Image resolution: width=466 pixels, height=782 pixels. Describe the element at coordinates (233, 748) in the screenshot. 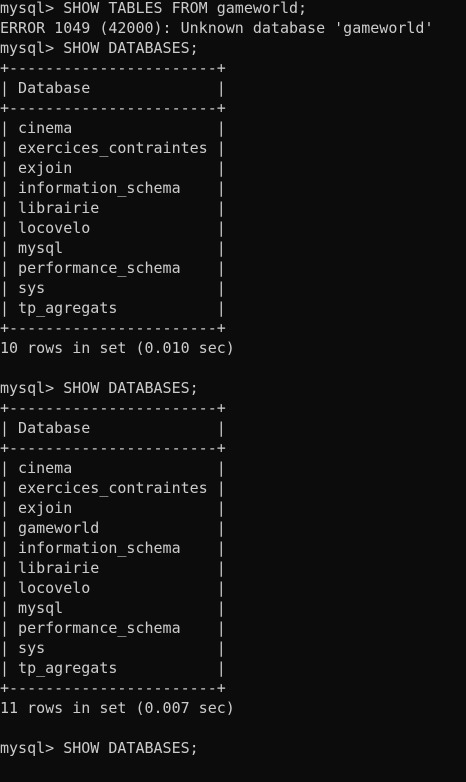

I see `command-prompt: mysql> SHOW DATABASES;` at that location.